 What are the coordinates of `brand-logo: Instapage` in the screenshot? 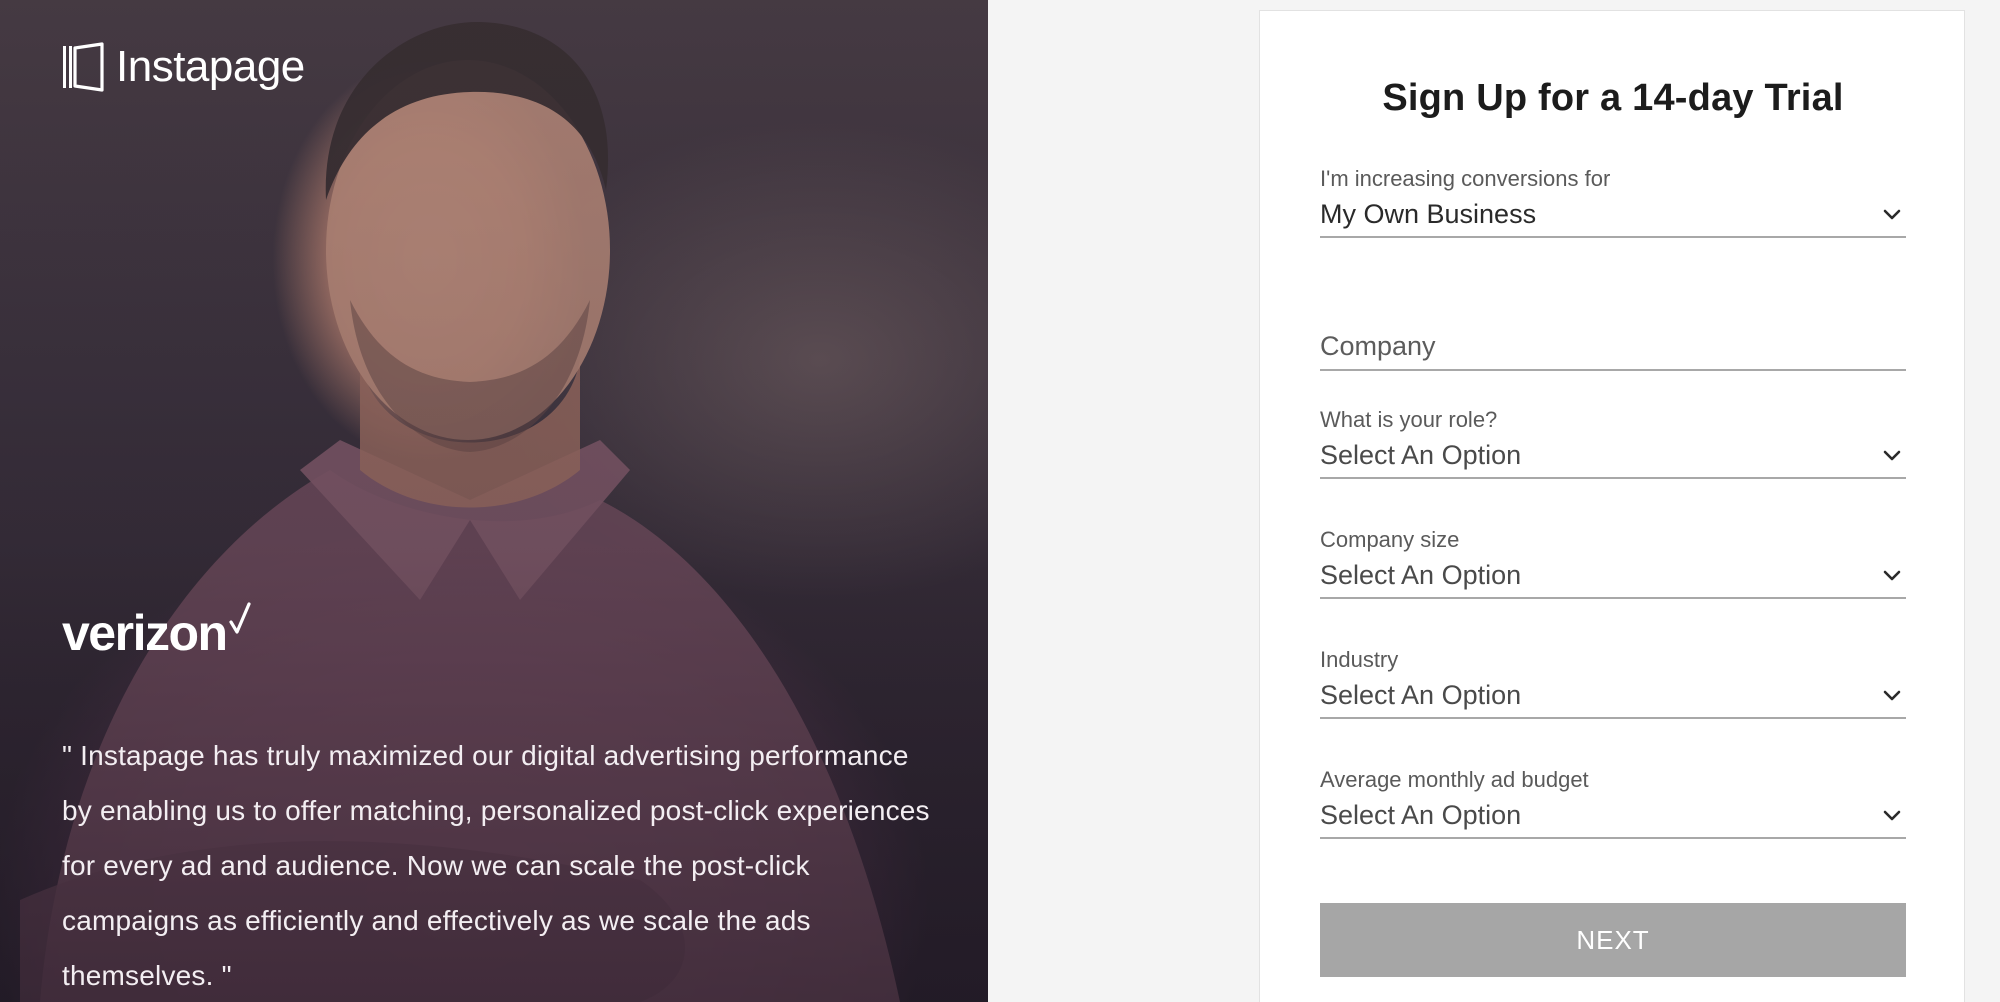 It's located at (183, 67).